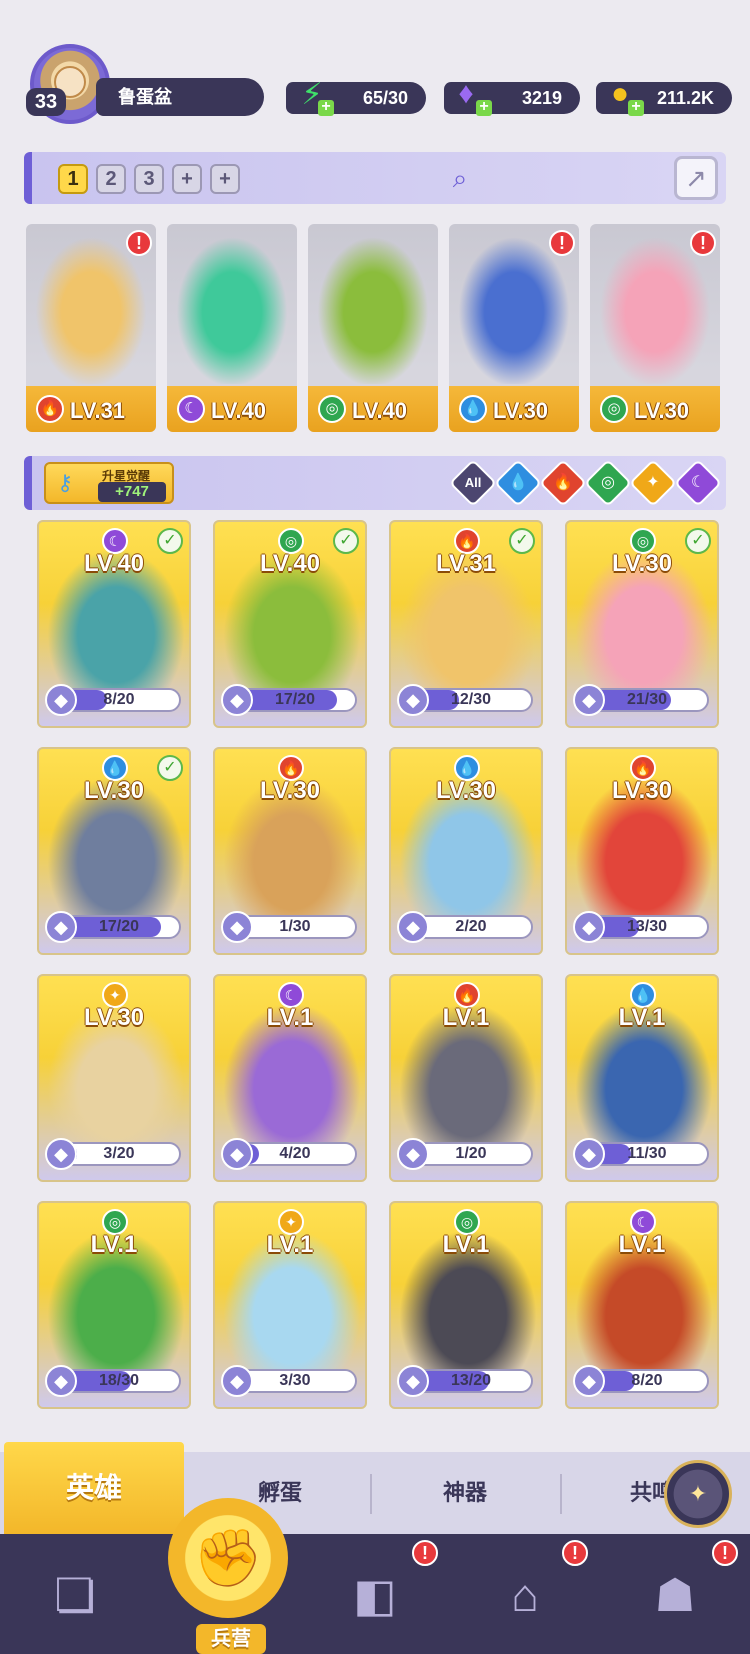 The height and width of the screenshot is (1654, 750). I want to click on hero-card: ◎ LV.1 13/20 ◆, so click(466, 1305).